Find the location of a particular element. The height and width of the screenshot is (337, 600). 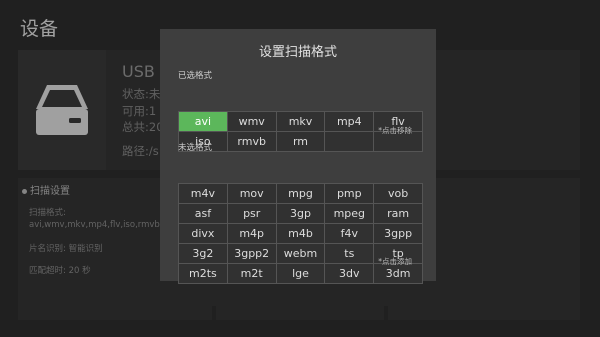

unselected-format-3gpp: 3gpp is located at coordinates (398, 233).